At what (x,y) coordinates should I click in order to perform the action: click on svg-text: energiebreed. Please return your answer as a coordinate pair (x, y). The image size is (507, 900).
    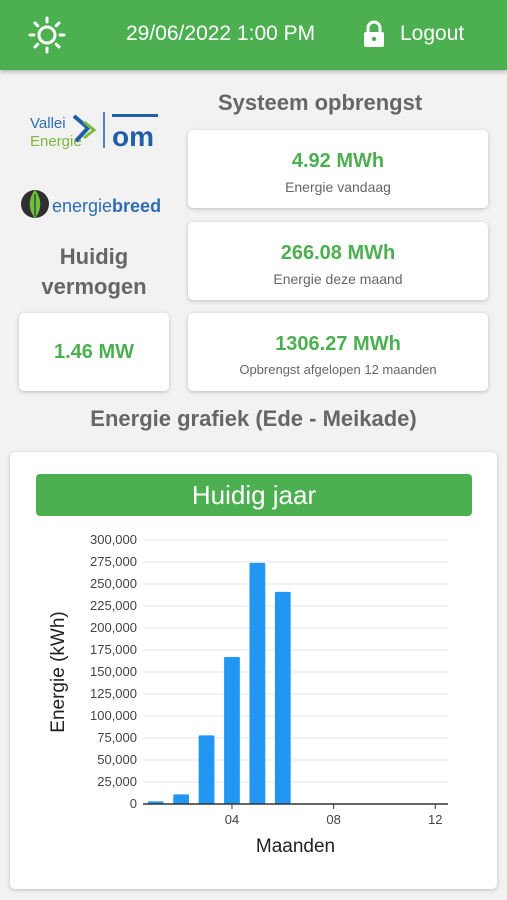
    Looking at the image, I should click on (106, 206).